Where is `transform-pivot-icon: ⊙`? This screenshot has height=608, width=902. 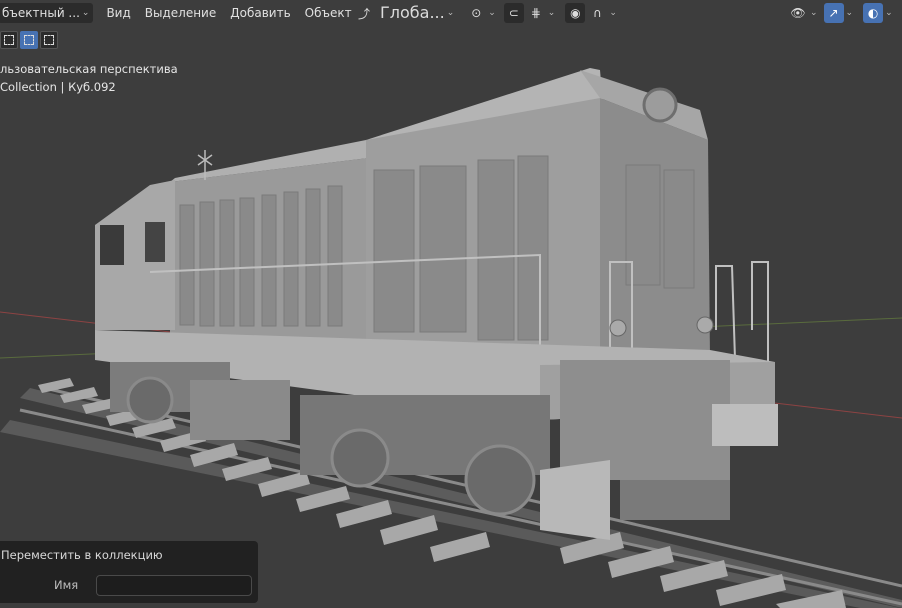
transform-pivot-icon: ⊙ is located at coordinates (476, 13).